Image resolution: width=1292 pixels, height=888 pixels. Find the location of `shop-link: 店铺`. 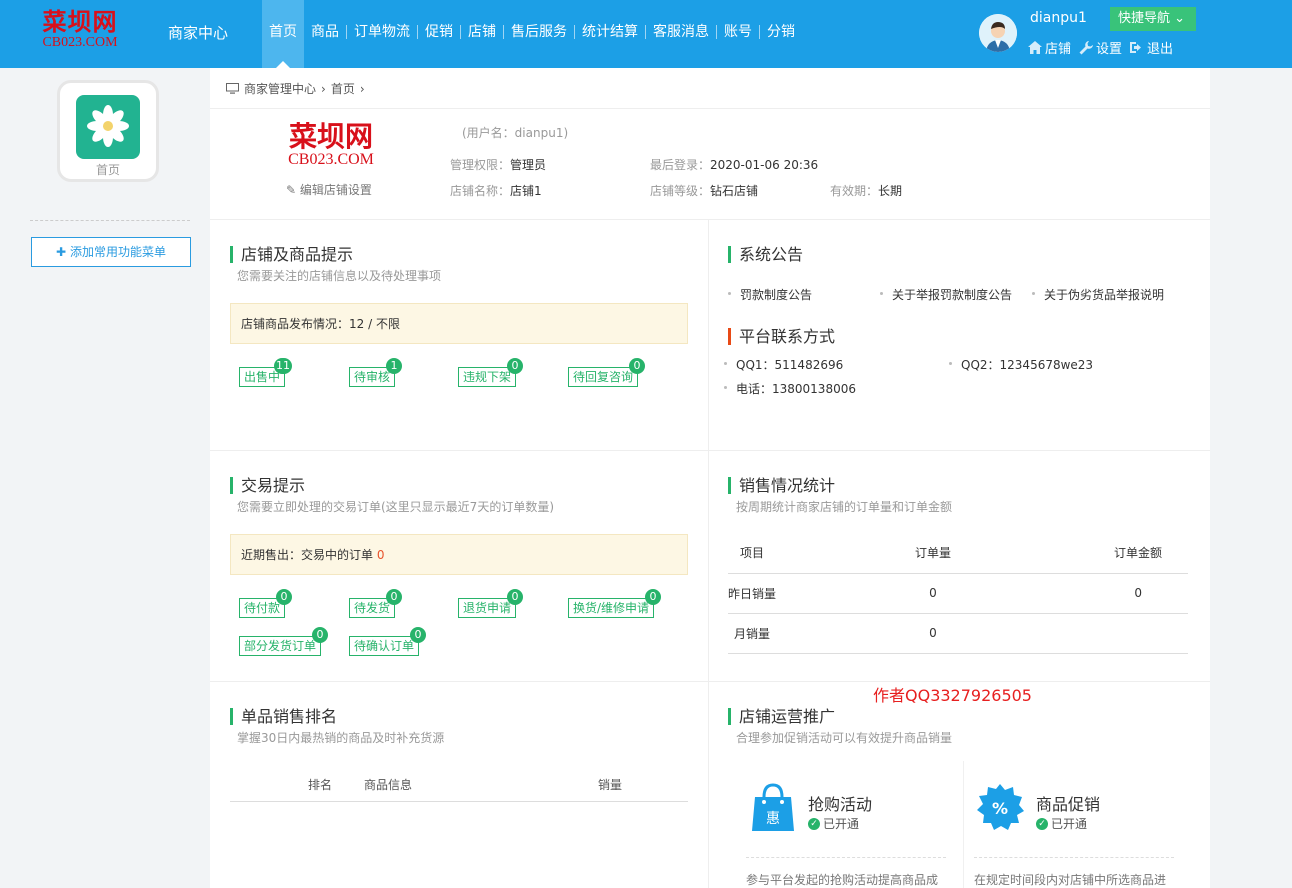

shop-link: 店铺 is located at coordinates (1049, 47).